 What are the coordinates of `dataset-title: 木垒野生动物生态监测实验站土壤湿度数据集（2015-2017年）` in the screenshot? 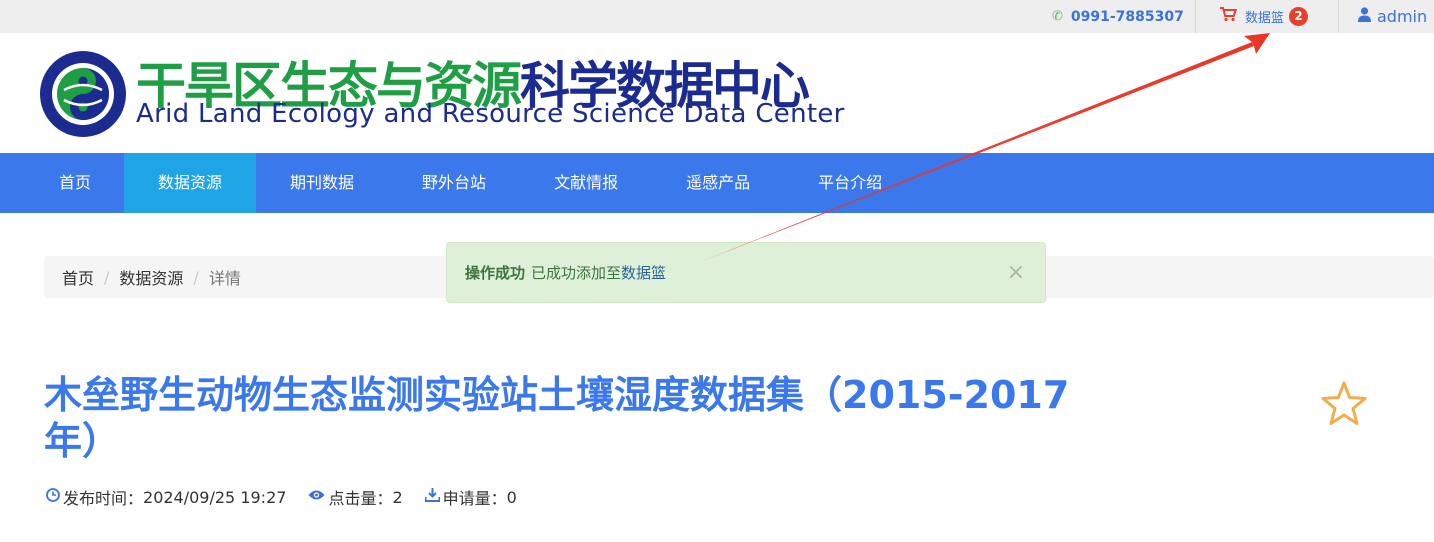 It's located at (557, 418).